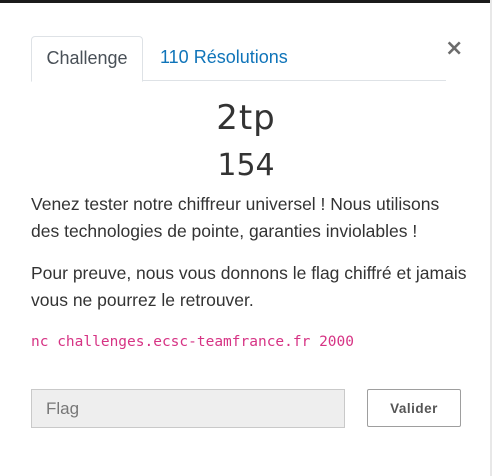 This screenshot has width=492, height=476. I want to click on tab-bar: Challenge 110 Résolutions, so click(238, 59).